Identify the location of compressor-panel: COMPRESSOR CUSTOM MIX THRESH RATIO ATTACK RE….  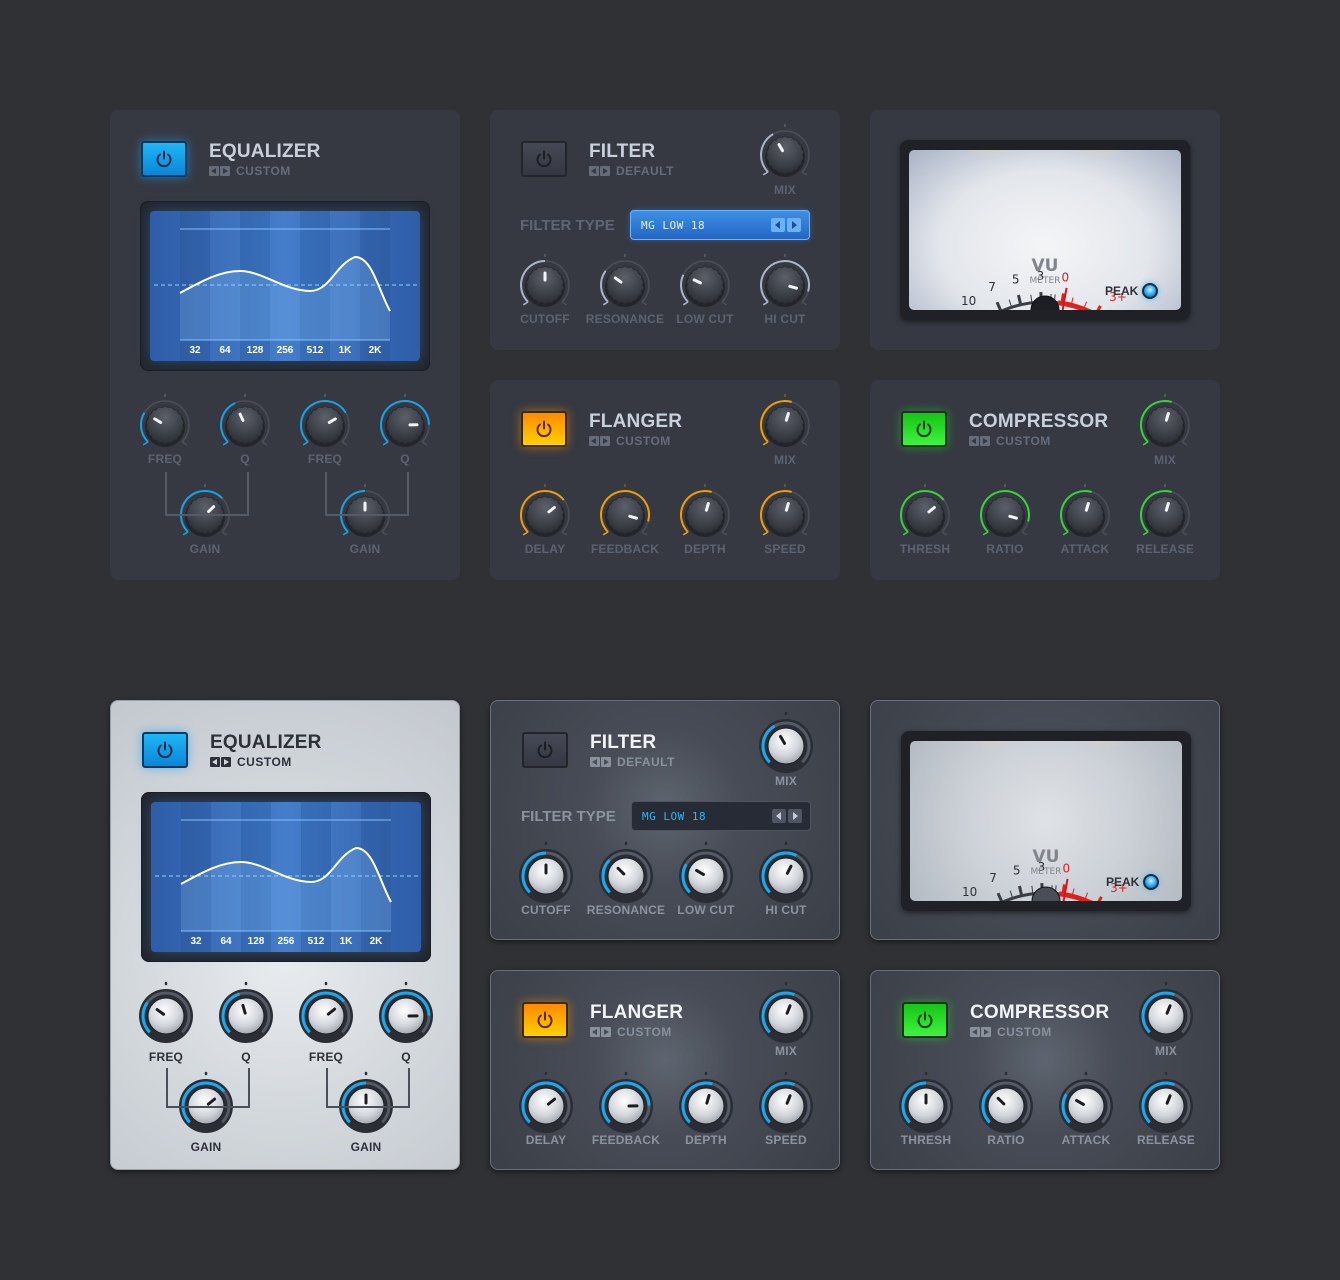
(1045, 480).